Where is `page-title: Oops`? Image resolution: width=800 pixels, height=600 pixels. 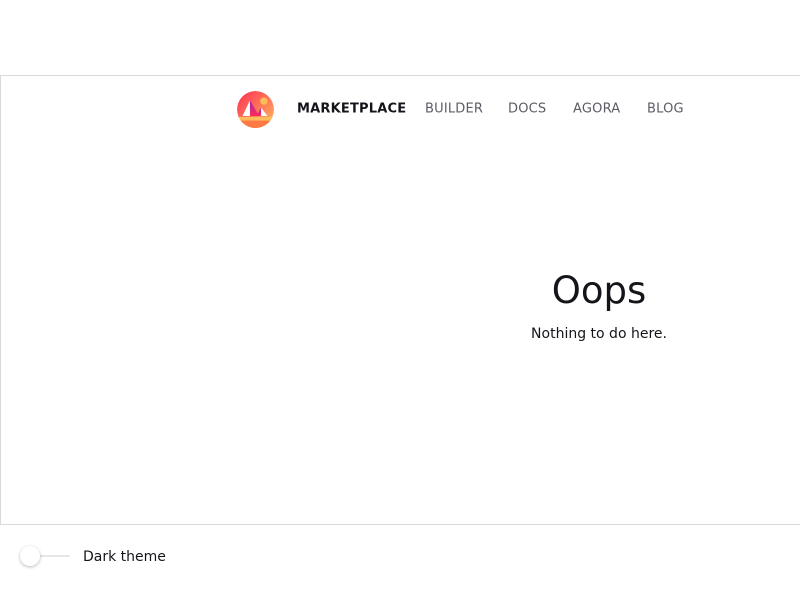 page-title: Oops is located at coordinates (599, 290).